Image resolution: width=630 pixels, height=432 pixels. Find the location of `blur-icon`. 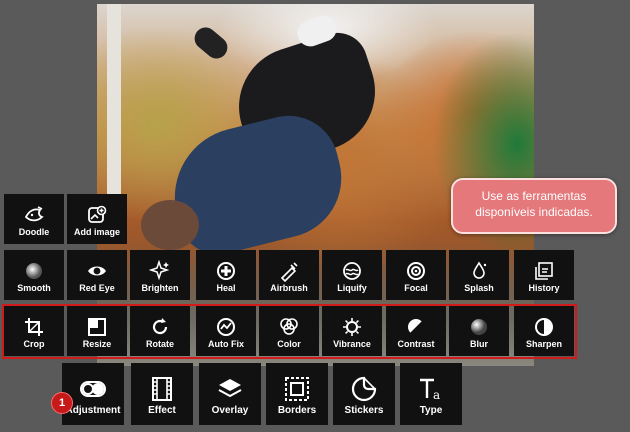

blur-icon is located at coordinates (479, 327).